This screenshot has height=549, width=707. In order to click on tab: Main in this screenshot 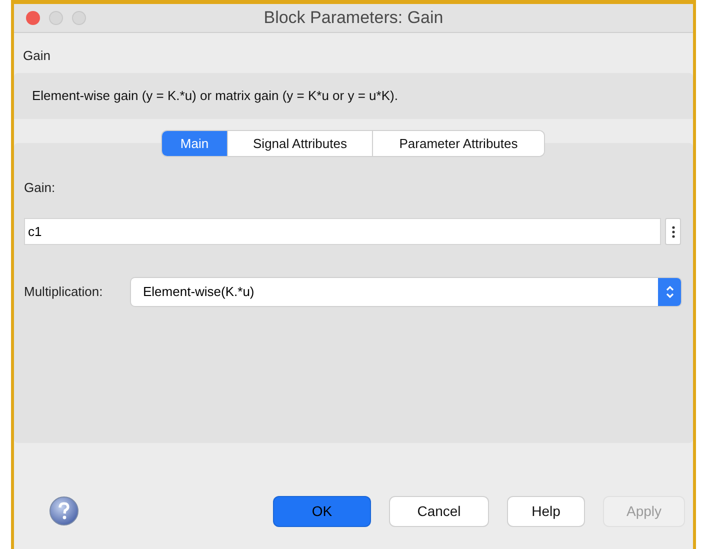, I will do `click(194, 143)`.